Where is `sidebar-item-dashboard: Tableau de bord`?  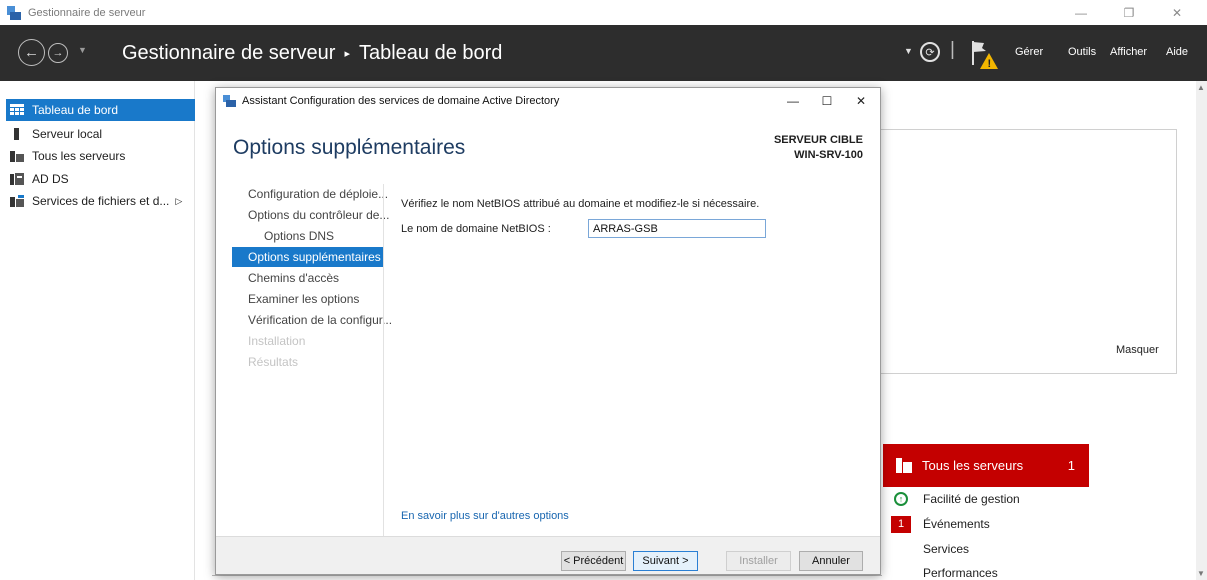
sidebar-item-dashboard: Tableau de bord is located at coordinates (100, 110).